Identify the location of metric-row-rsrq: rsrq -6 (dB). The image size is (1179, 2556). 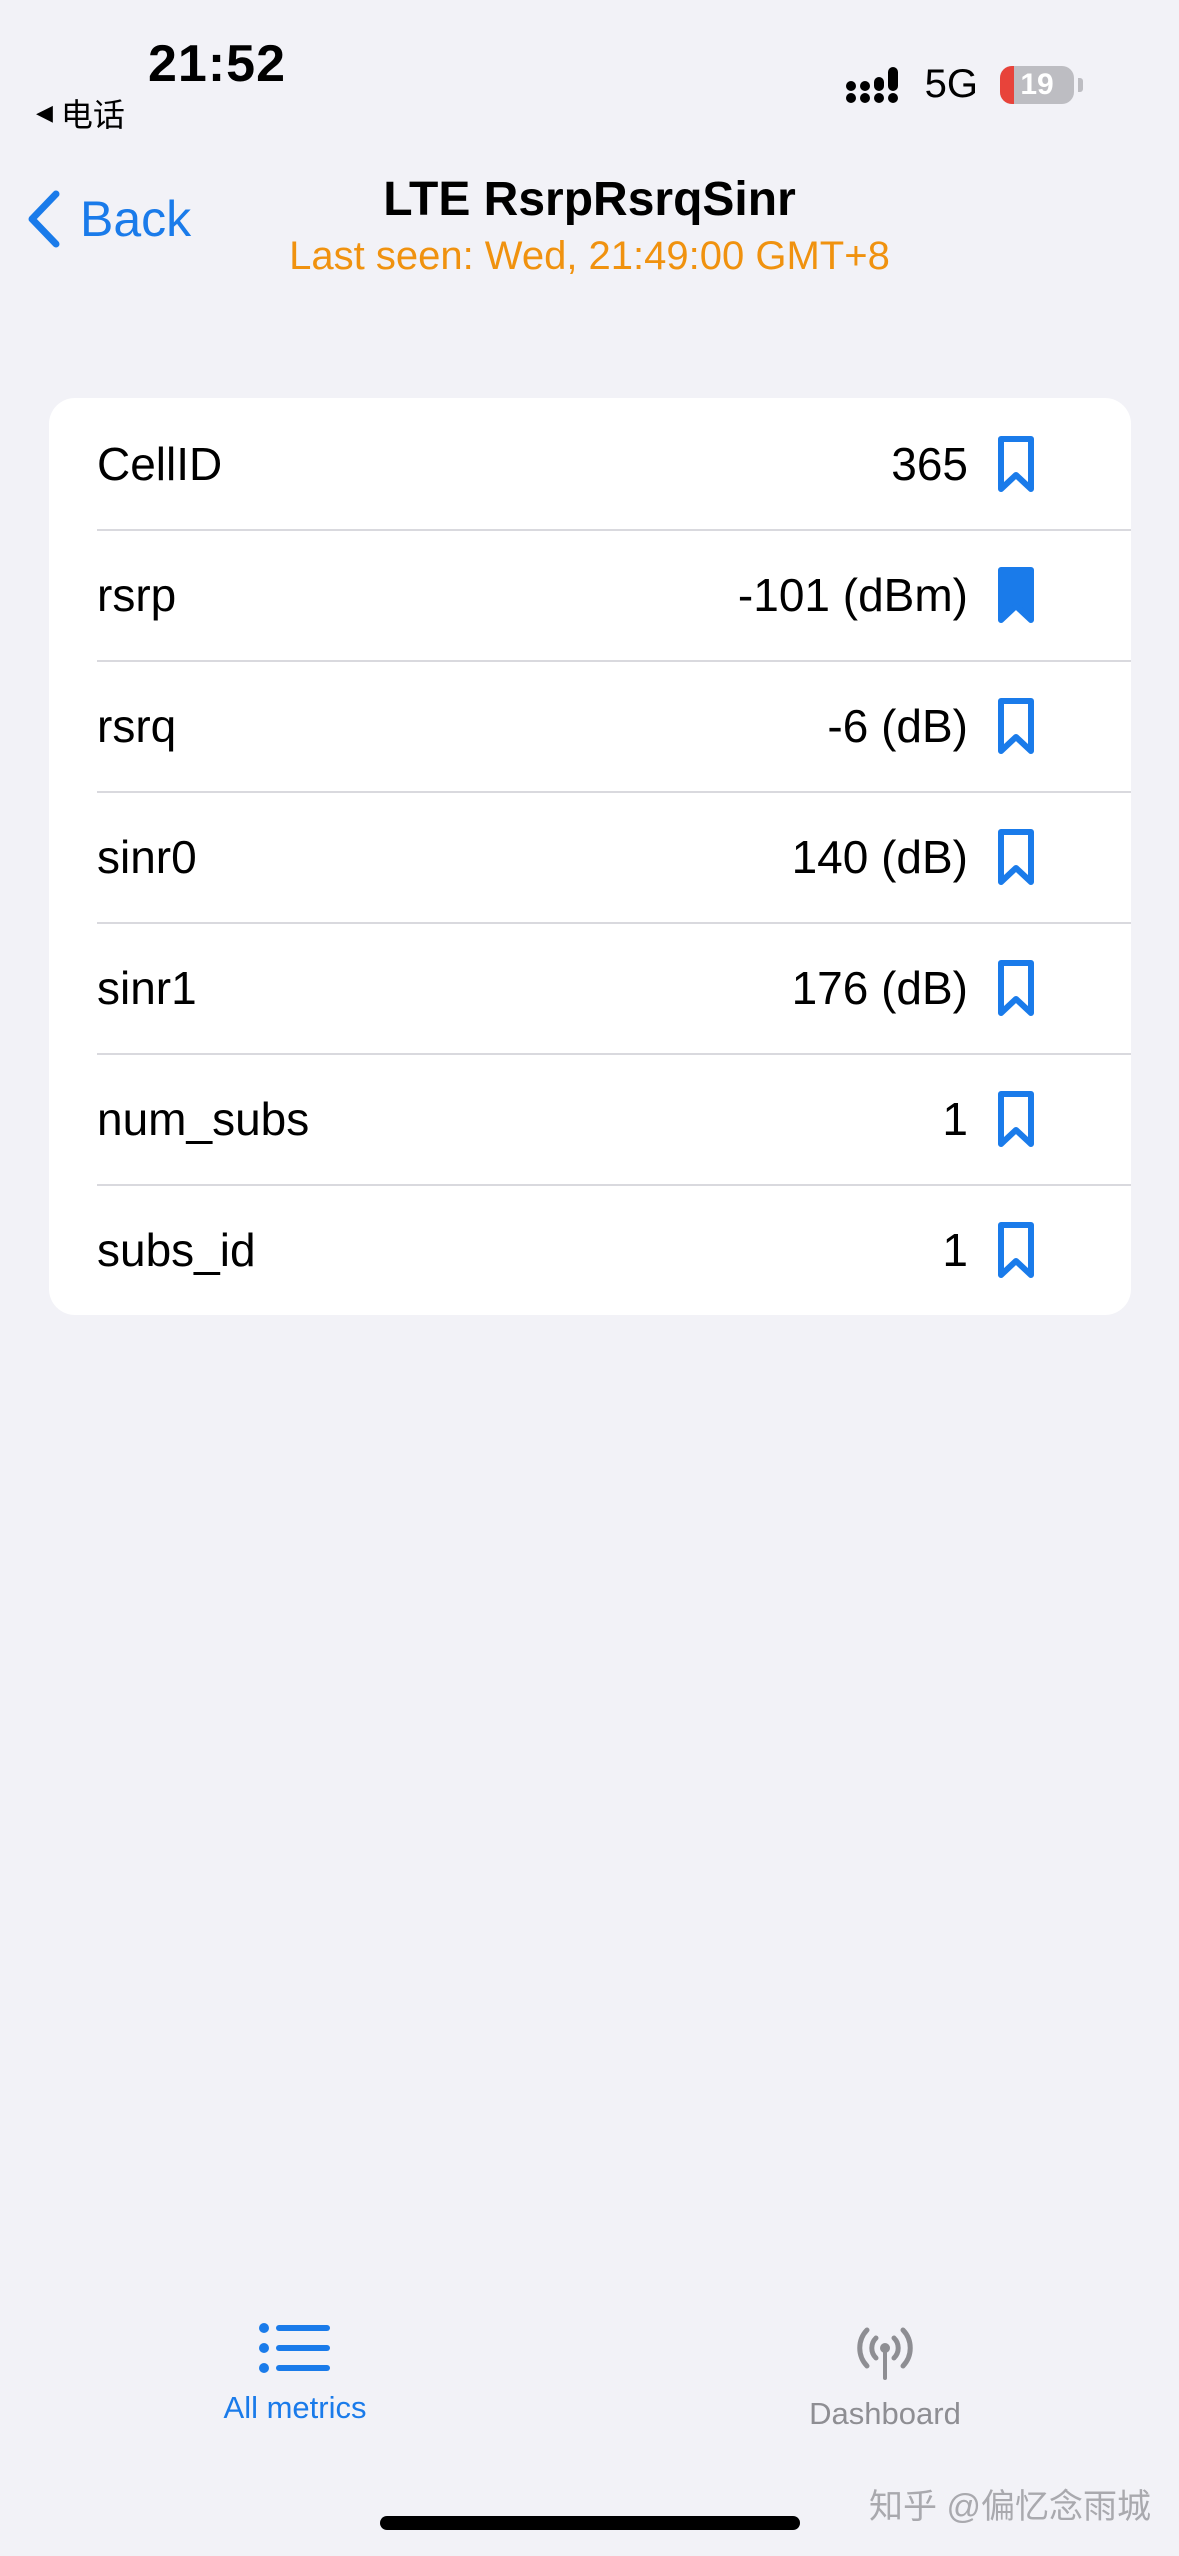
(590, 725).